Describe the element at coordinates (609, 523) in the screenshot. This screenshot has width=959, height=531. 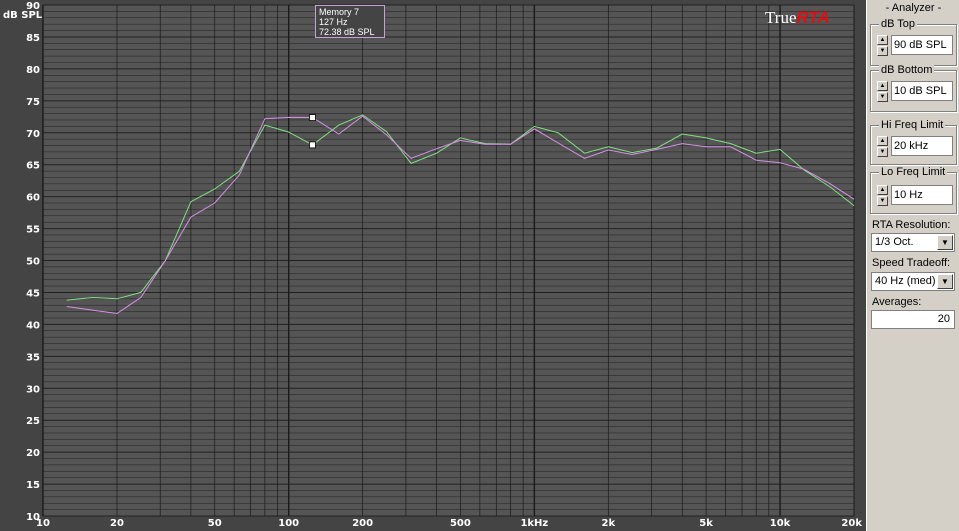
I see `x-tick-label: 2k` at that location.